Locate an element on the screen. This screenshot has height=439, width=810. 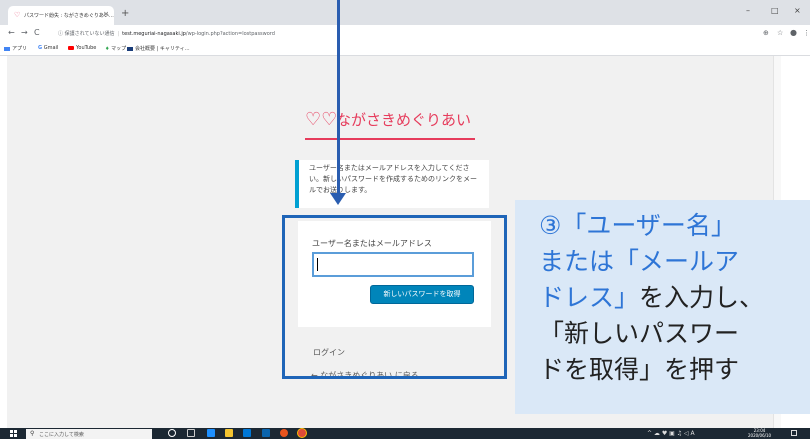
map-pin-icon: ♦ is located at coordinates (107, 49).